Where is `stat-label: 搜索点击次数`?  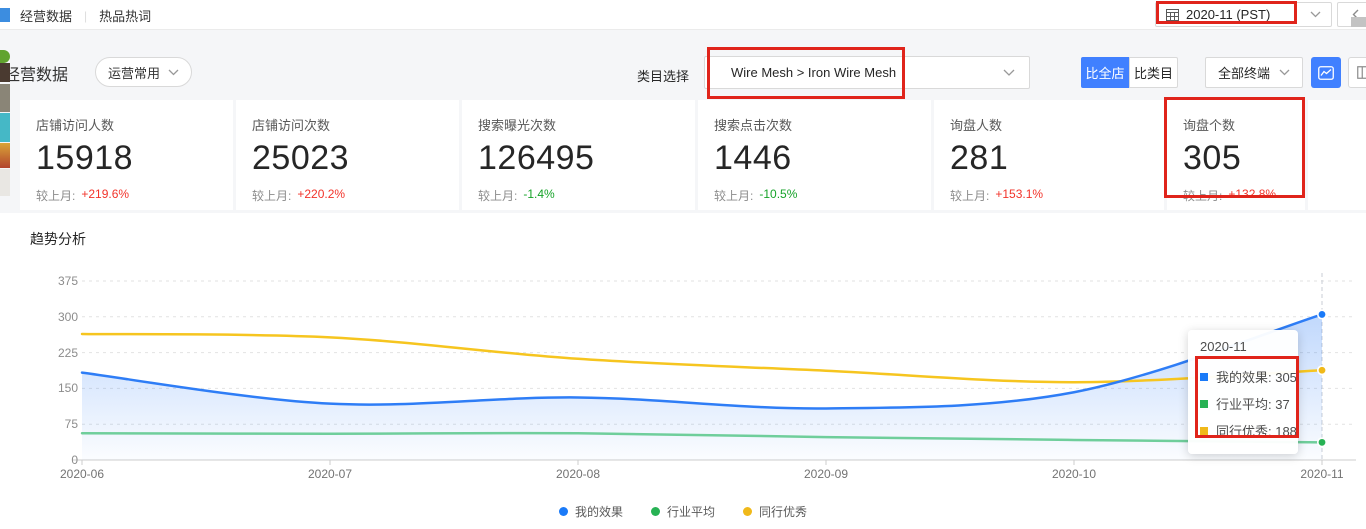
stat-label: 搜索点击次数 is located at coordinates (753, 125).